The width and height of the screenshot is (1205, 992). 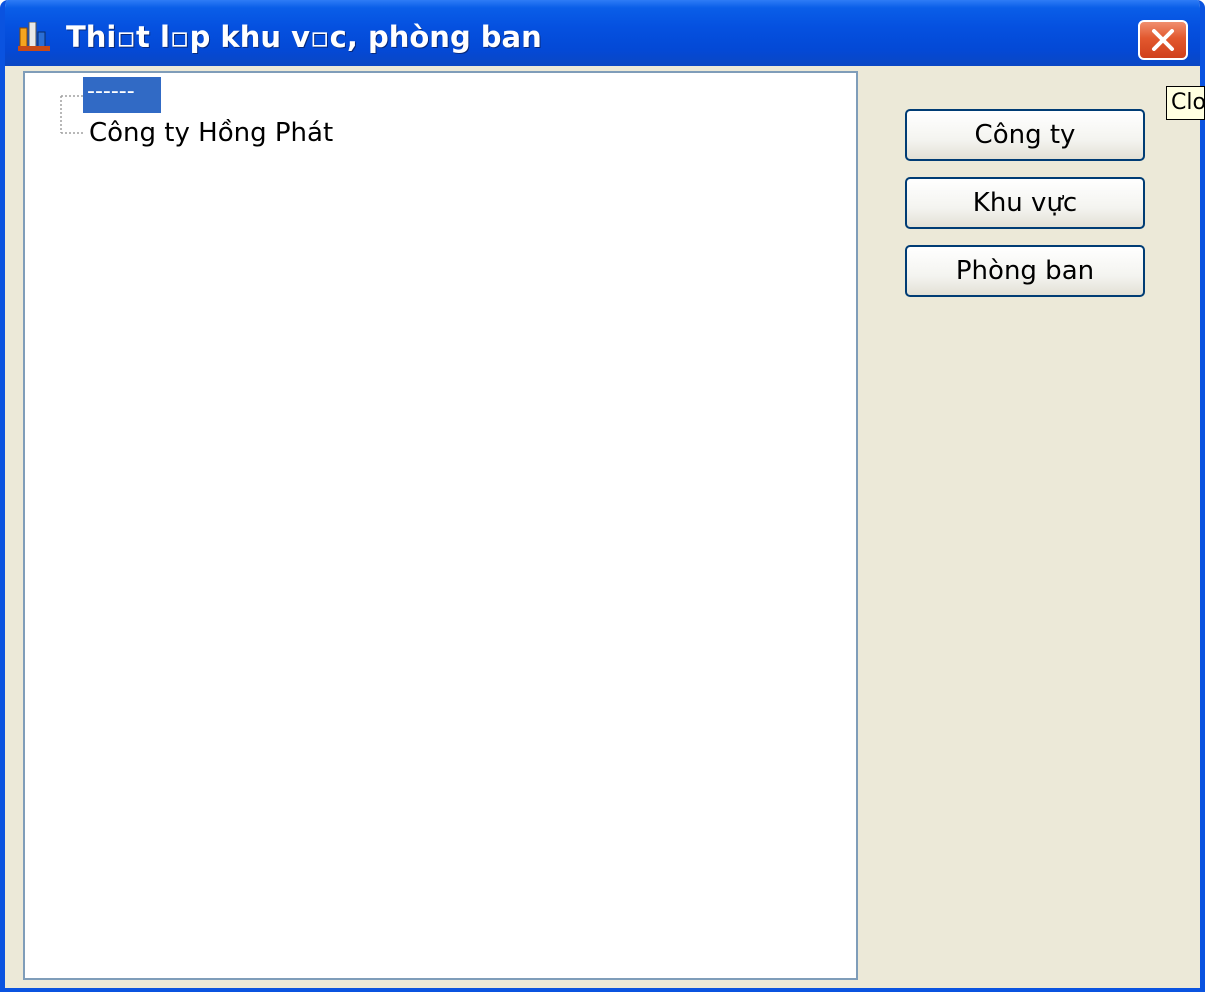 I want to click on chart-app-icon, so click(x=37, y=36).